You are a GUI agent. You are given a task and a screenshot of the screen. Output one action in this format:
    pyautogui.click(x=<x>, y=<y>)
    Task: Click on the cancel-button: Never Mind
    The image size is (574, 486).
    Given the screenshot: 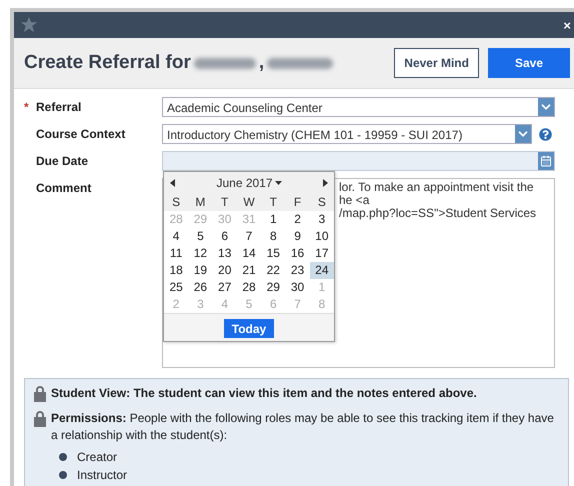 What is the action you would take?
    pyautogui.click(x=436, y=63)
    